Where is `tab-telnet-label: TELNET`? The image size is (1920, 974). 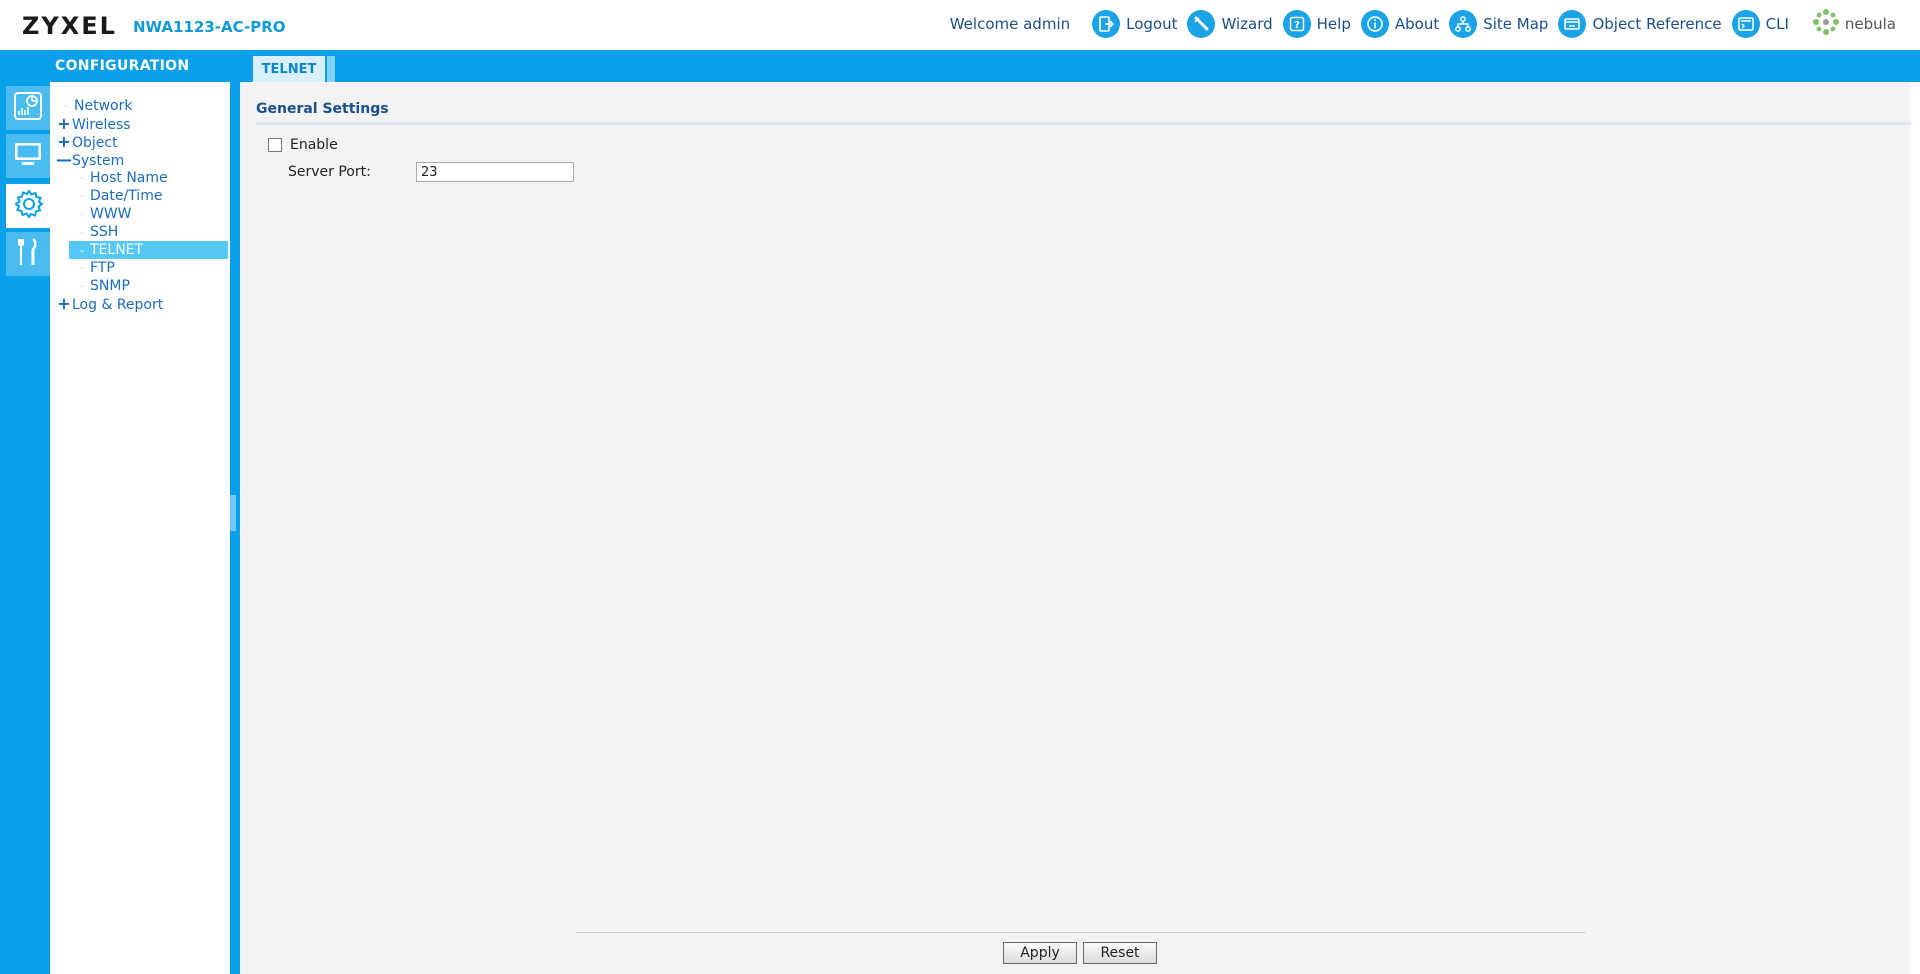
tab-telnet-label: TELNET is located at coordinates (289, 69).